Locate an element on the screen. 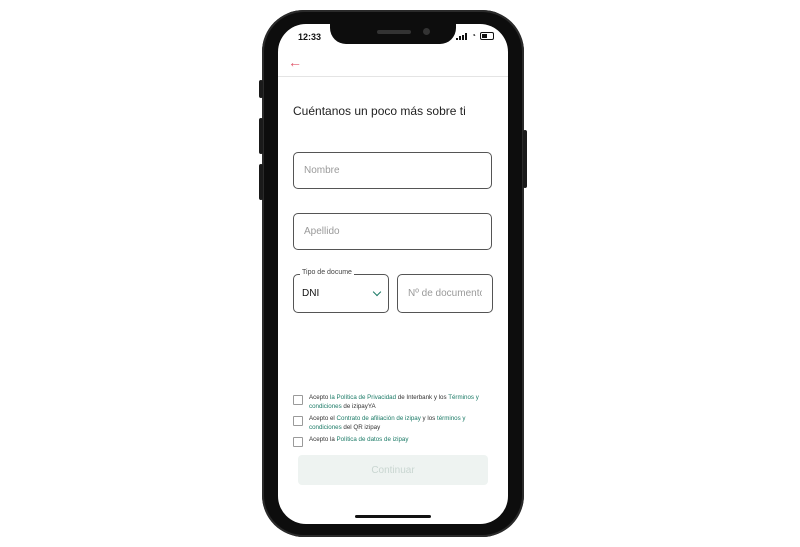  home-indicator is located at coordinates (393, 516).